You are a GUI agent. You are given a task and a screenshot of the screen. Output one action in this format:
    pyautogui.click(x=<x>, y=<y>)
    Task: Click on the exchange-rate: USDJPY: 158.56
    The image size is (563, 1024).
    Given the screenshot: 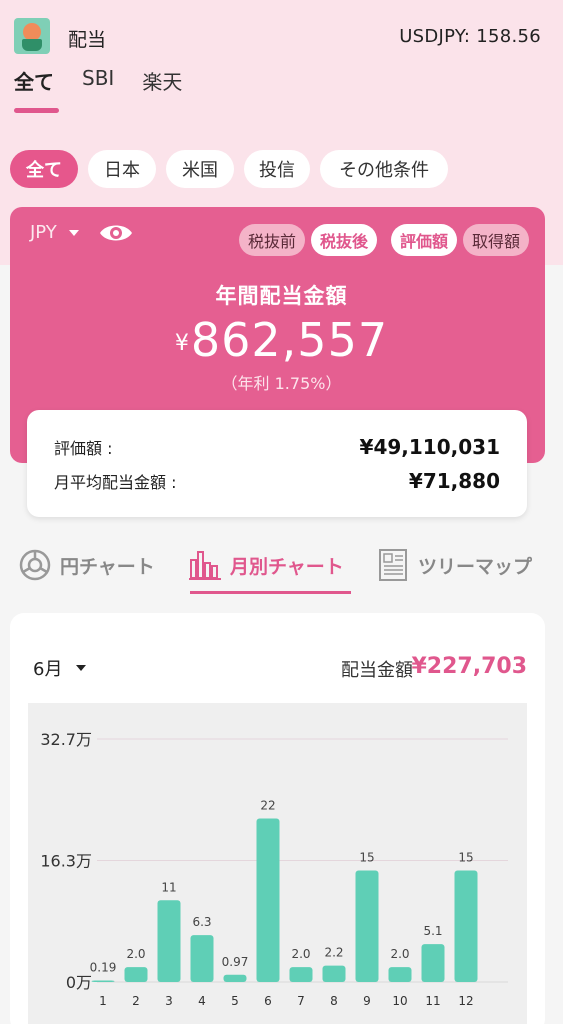 What is the action you would take?
    pyautogui.click(x=470, y=36)
    